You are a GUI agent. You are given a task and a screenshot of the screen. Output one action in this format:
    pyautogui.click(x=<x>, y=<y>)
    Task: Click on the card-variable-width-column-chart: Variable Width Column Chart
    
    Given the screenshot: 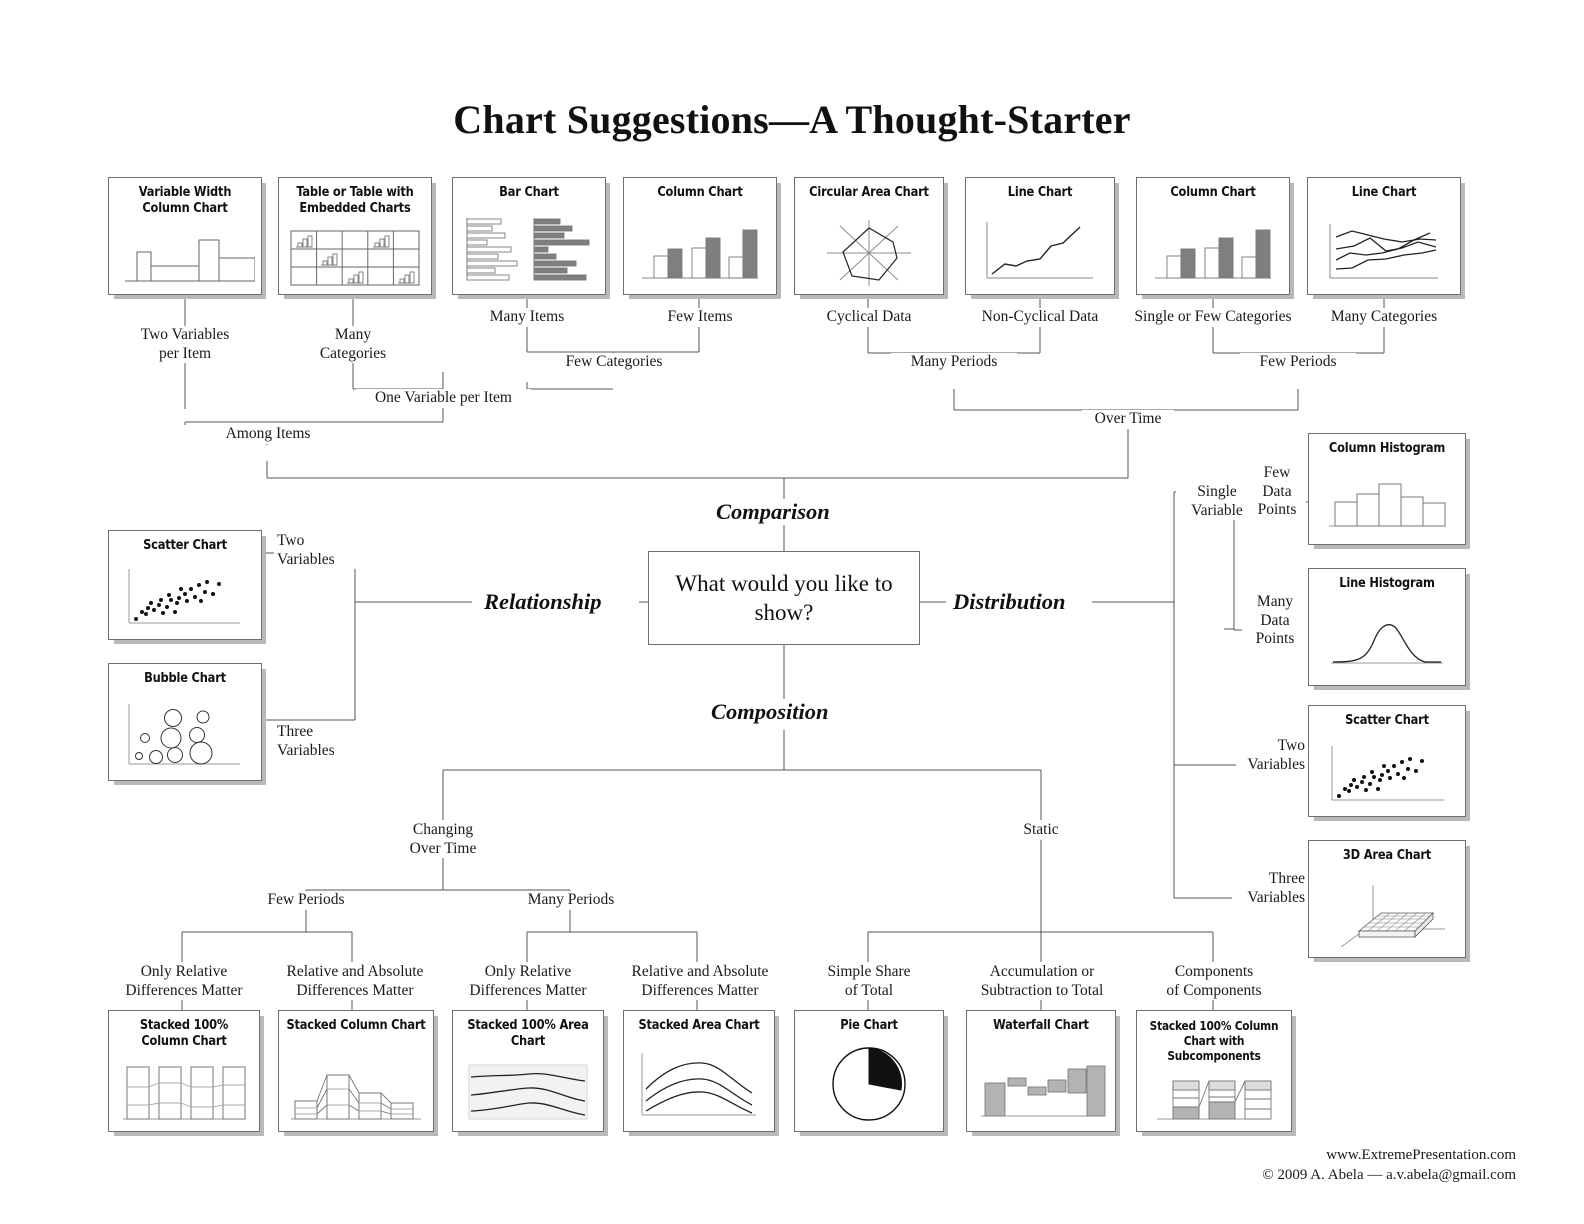 What is the action you would take?
    pyautogui.click(x=185, y=236)
    